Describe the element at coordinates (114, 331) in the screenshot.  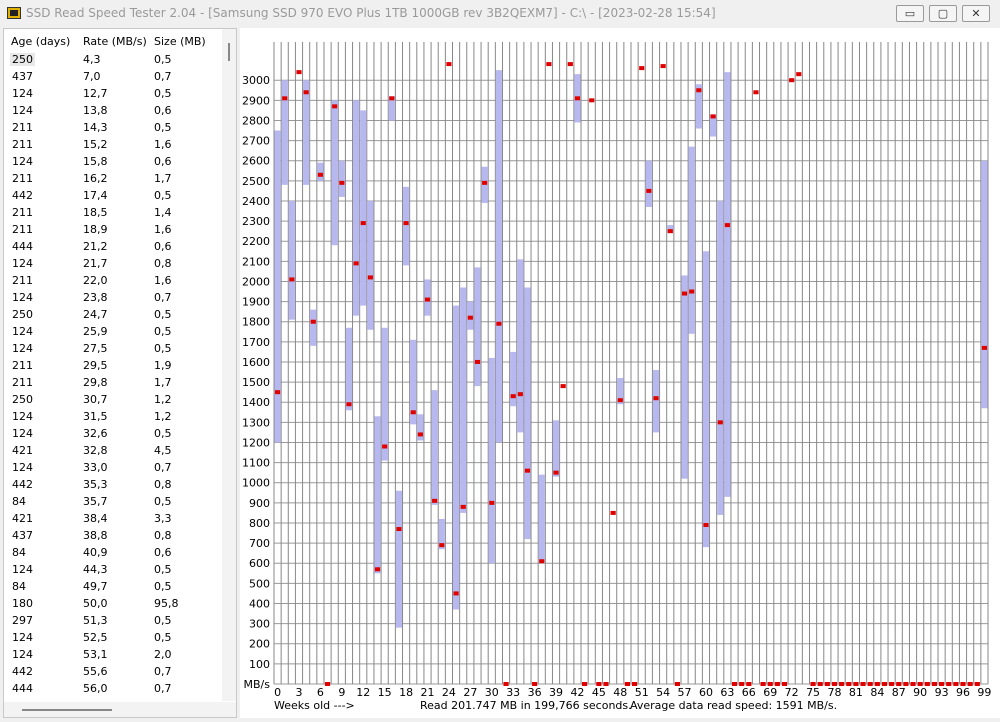
I see `table-row: 124 25,9 0,5` at that location.